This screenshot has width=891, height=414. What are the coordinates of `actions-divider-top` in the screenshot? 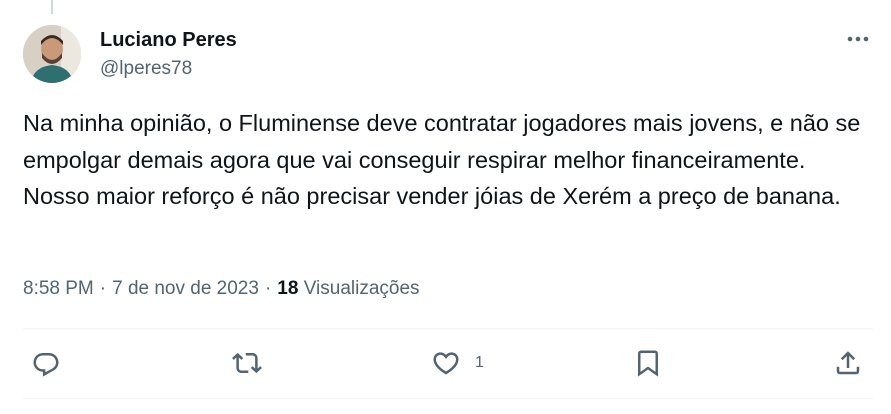 It's located at (448, 328).